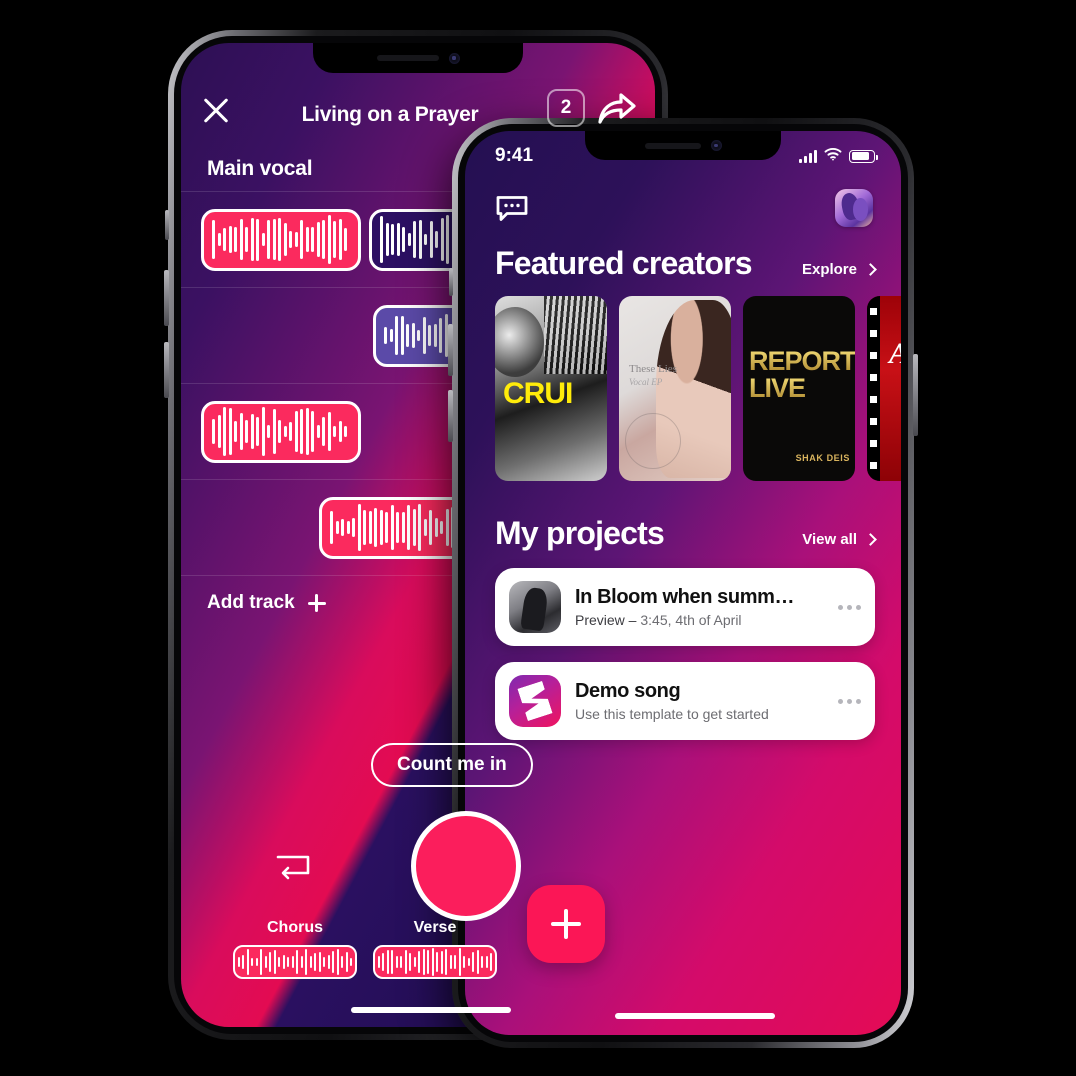 This screenshot has width=1076, height=1076. I want to click on creator-card: These Lies Vocal EP, so click(675, 388).